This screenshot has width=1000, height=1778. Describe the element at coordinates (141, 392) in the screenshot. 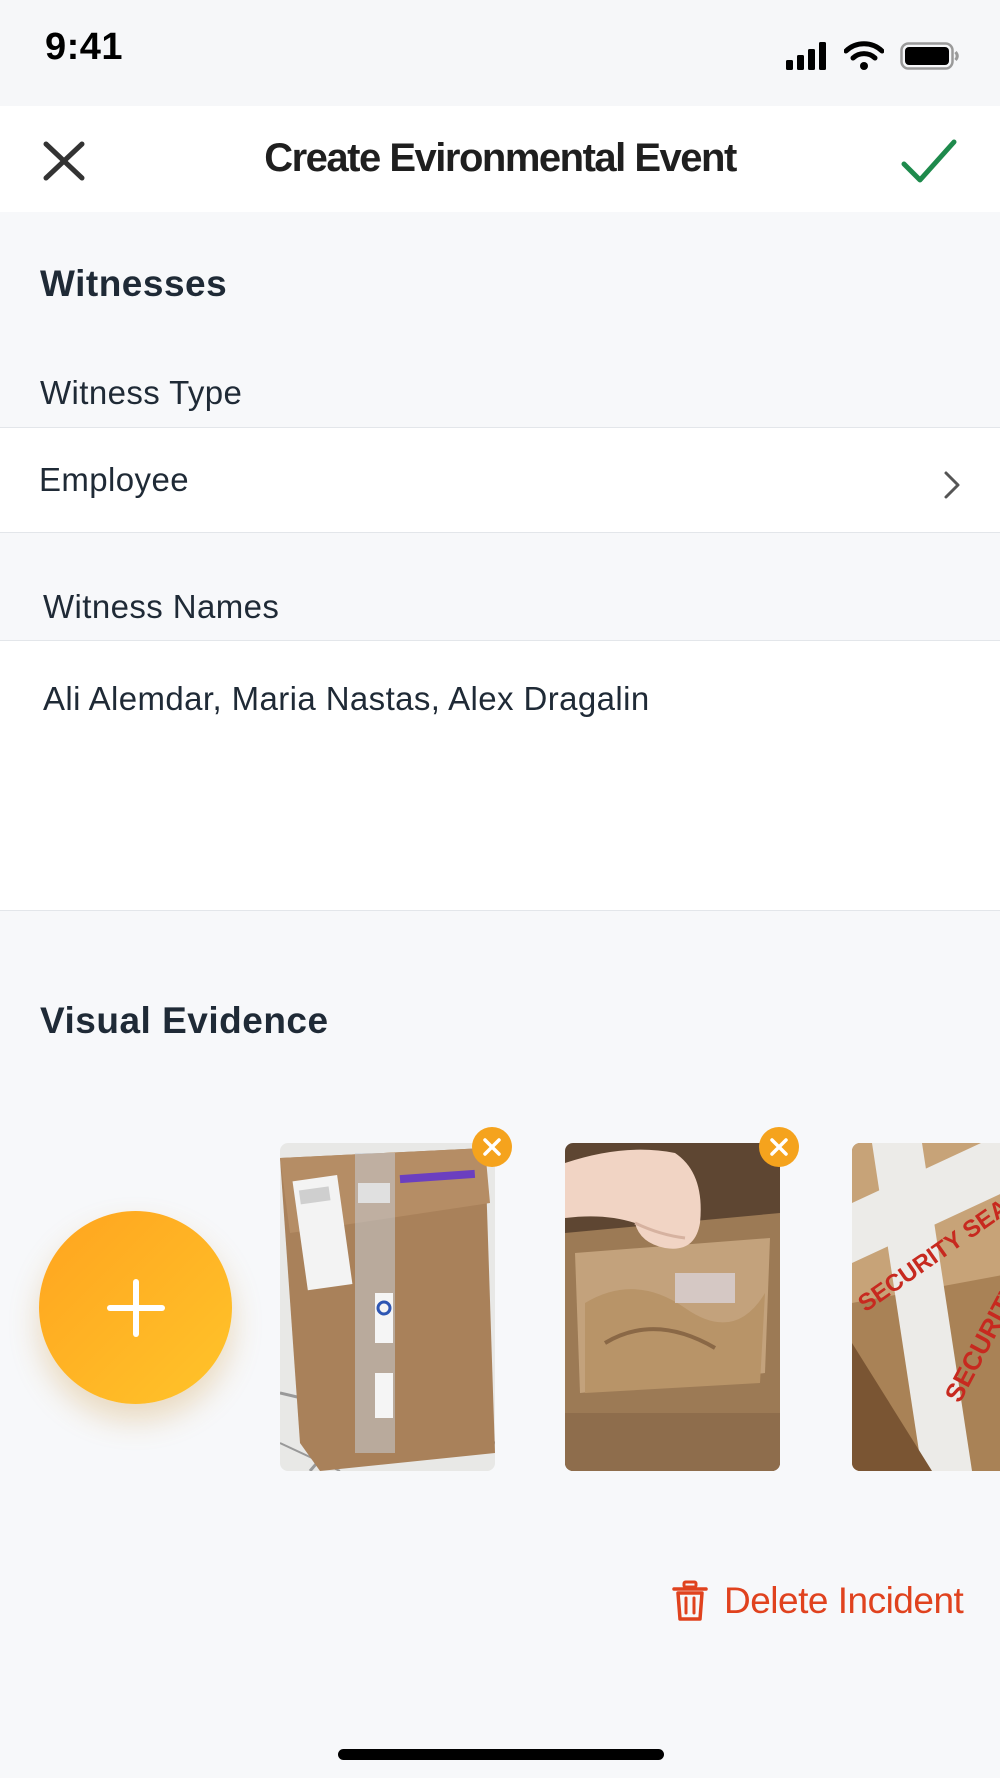

I see `witness-type-label: Witness Type` at that location.